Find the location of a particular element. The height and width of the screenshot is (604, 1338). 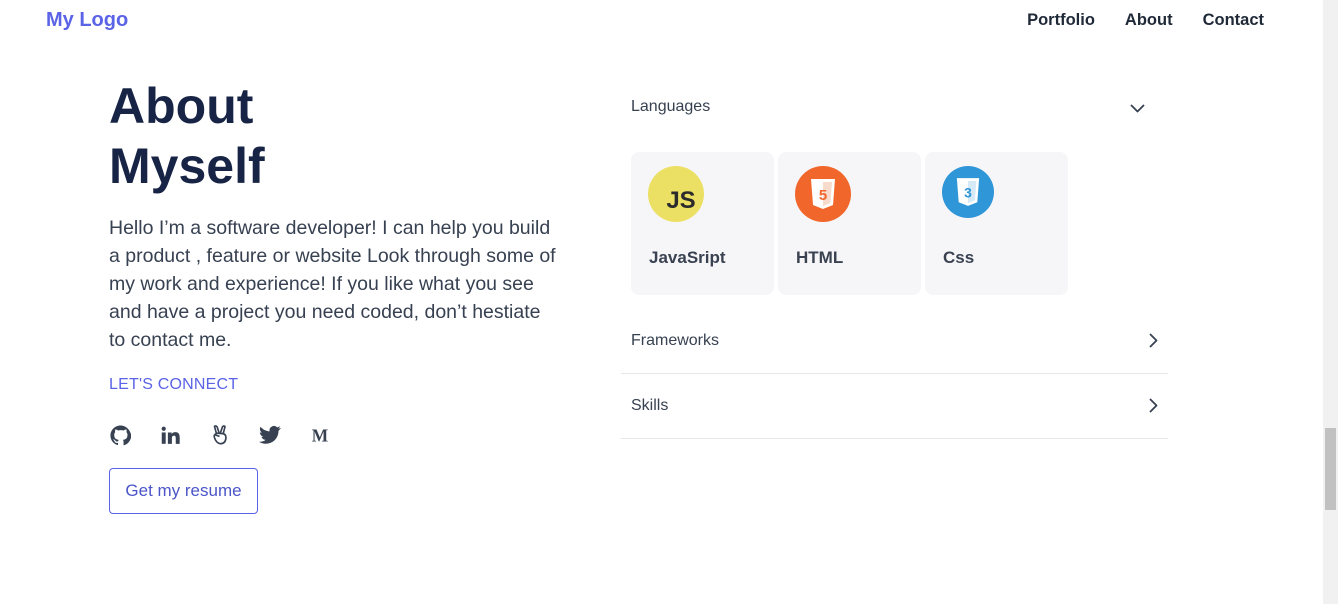

svg-text: 5 is located at coordinates (823, 195).